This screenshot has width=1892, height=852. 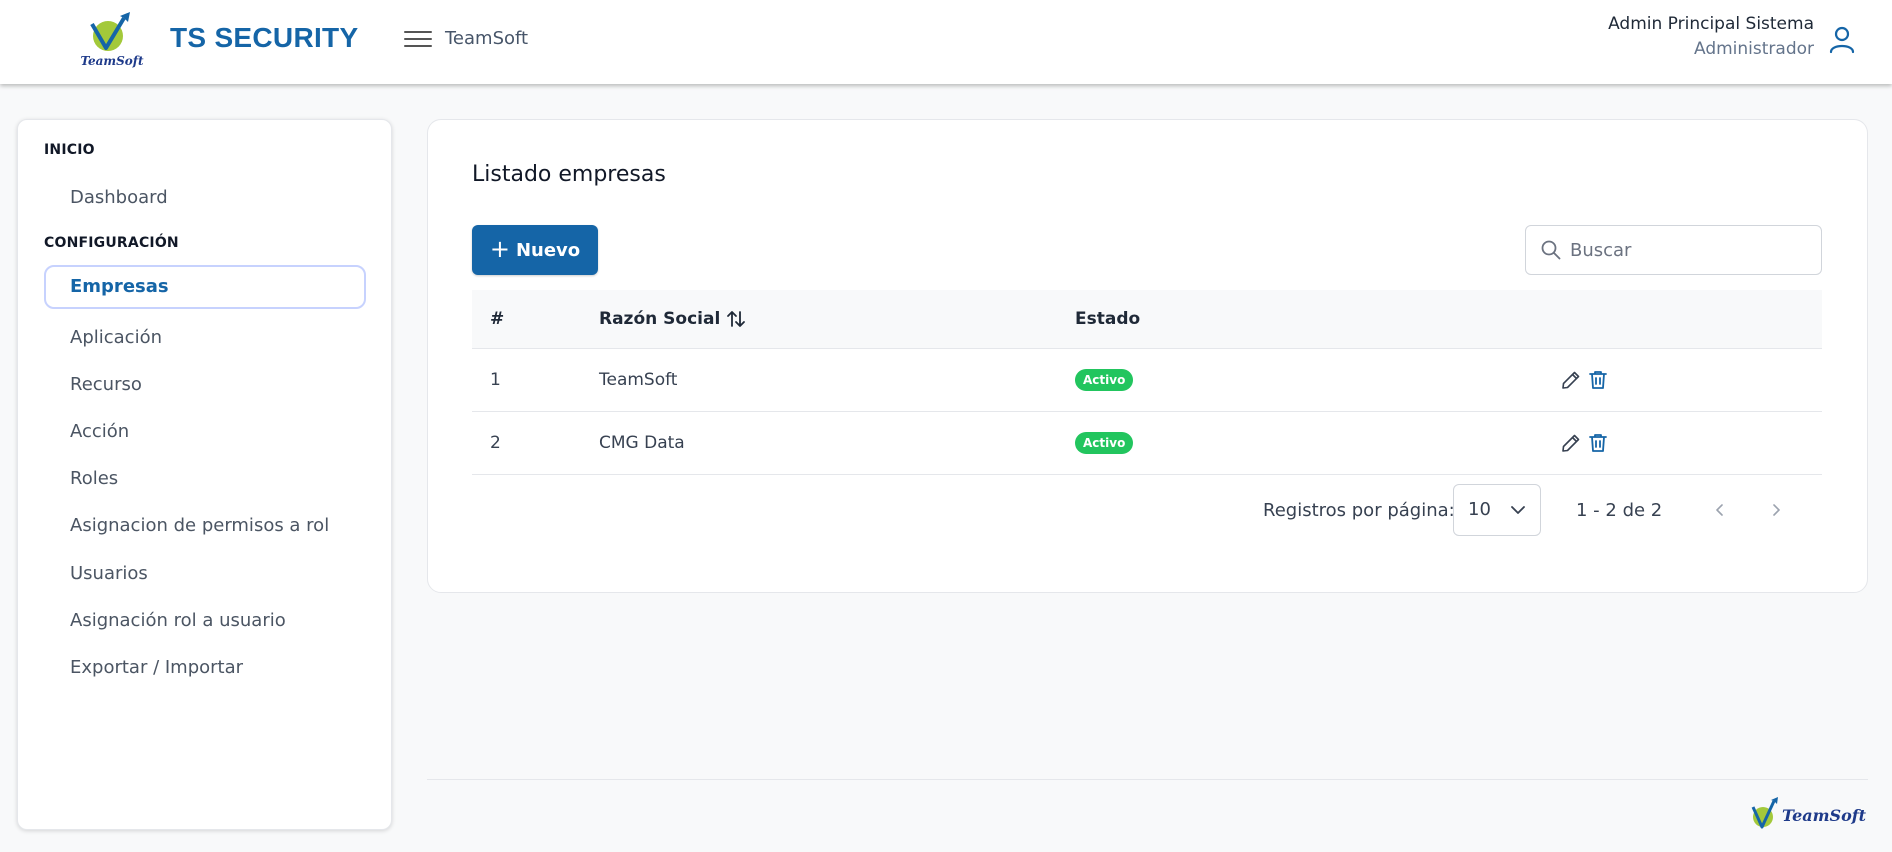 What do you see at coordinates (1619, 510) in the screenshot?
I see `page-range: 1 - 2 de 2` at bounding box center [1619, 510].